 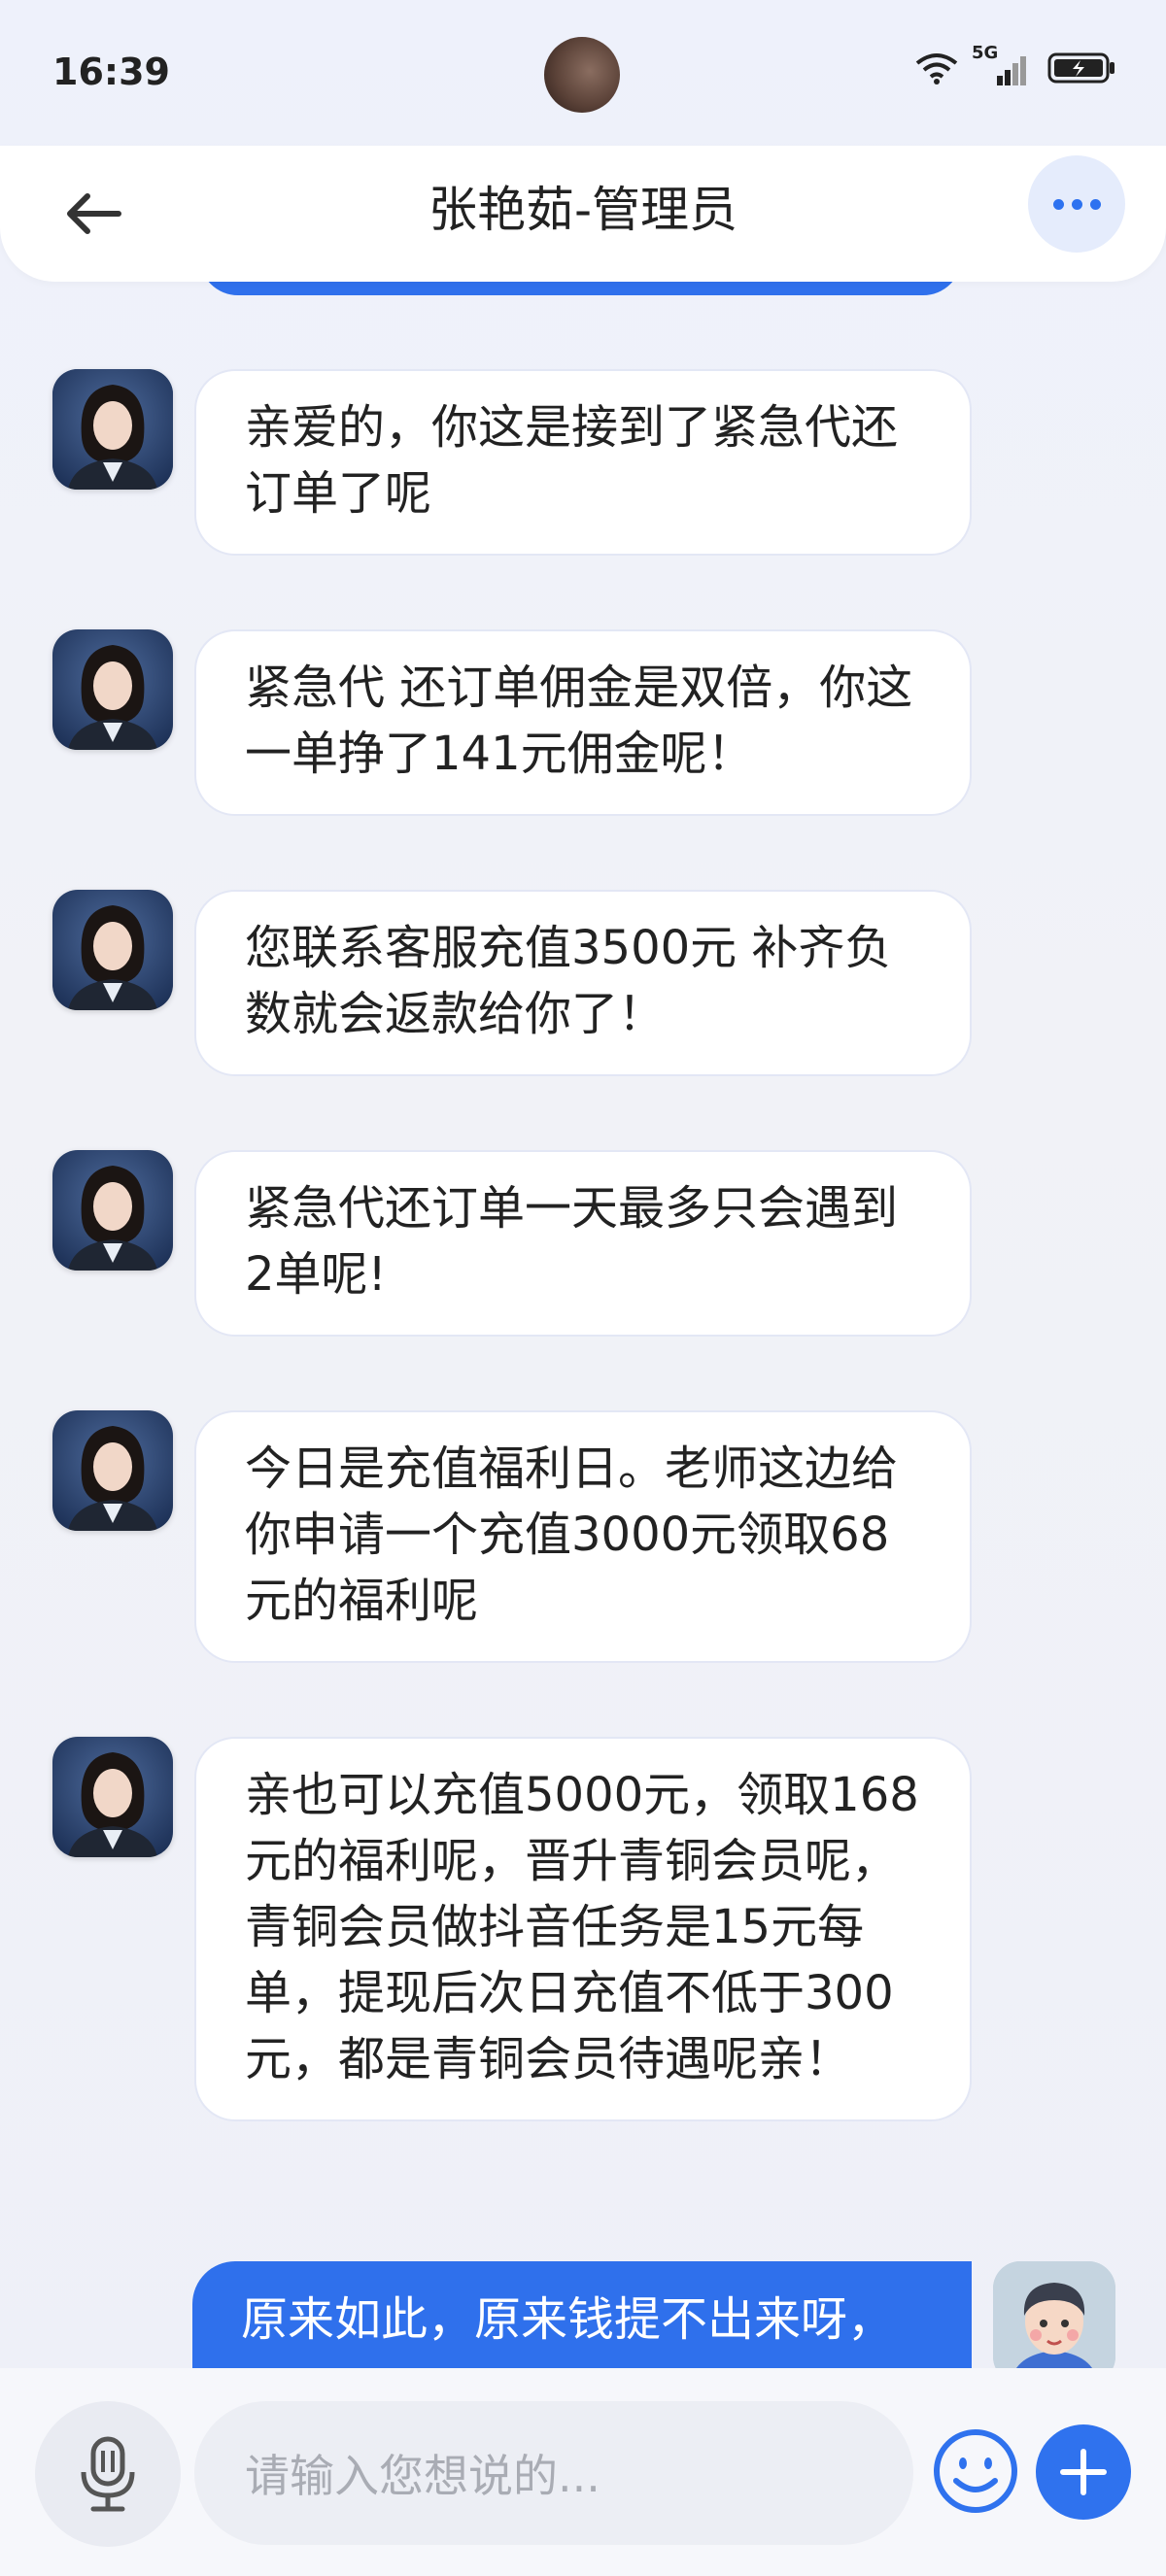 I want to click on message-bubble: 您联系客服充值3500元 补齐负数就会返款给你了！, so click(x=583, y=983).